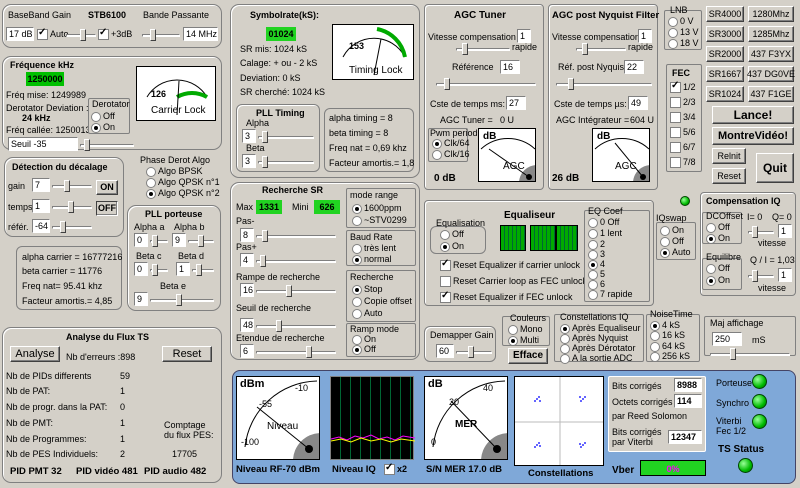 The height and width of the screenshot is (488, 800). I want to click on noise-option: 64 kS, so click(667, 346).